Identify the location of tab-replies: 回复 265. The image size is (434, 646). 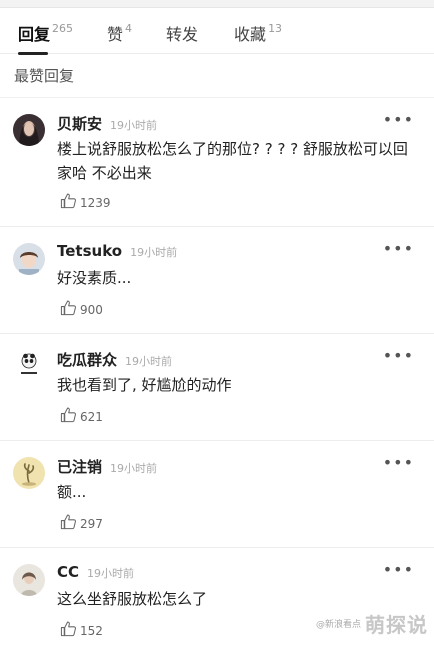
(46, 31).